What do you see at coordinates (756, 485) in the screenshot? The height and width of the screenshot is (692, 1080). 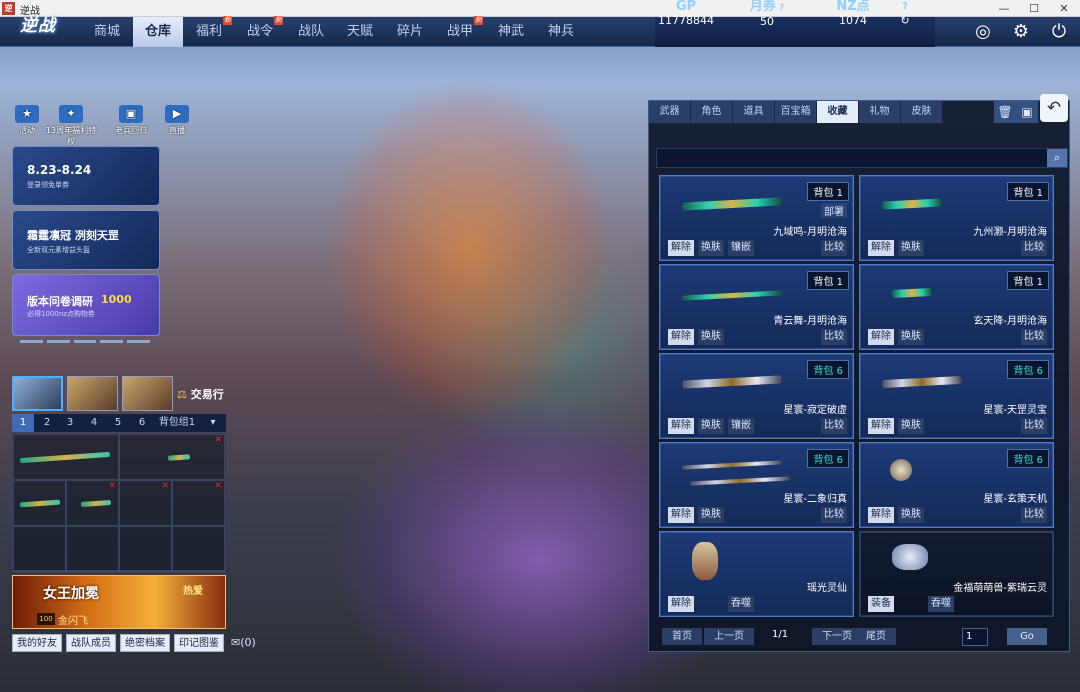 I see `item-card: 背包 6 星寰-二象归真 解除 换肤 比较` at bounding box center [756, 485].